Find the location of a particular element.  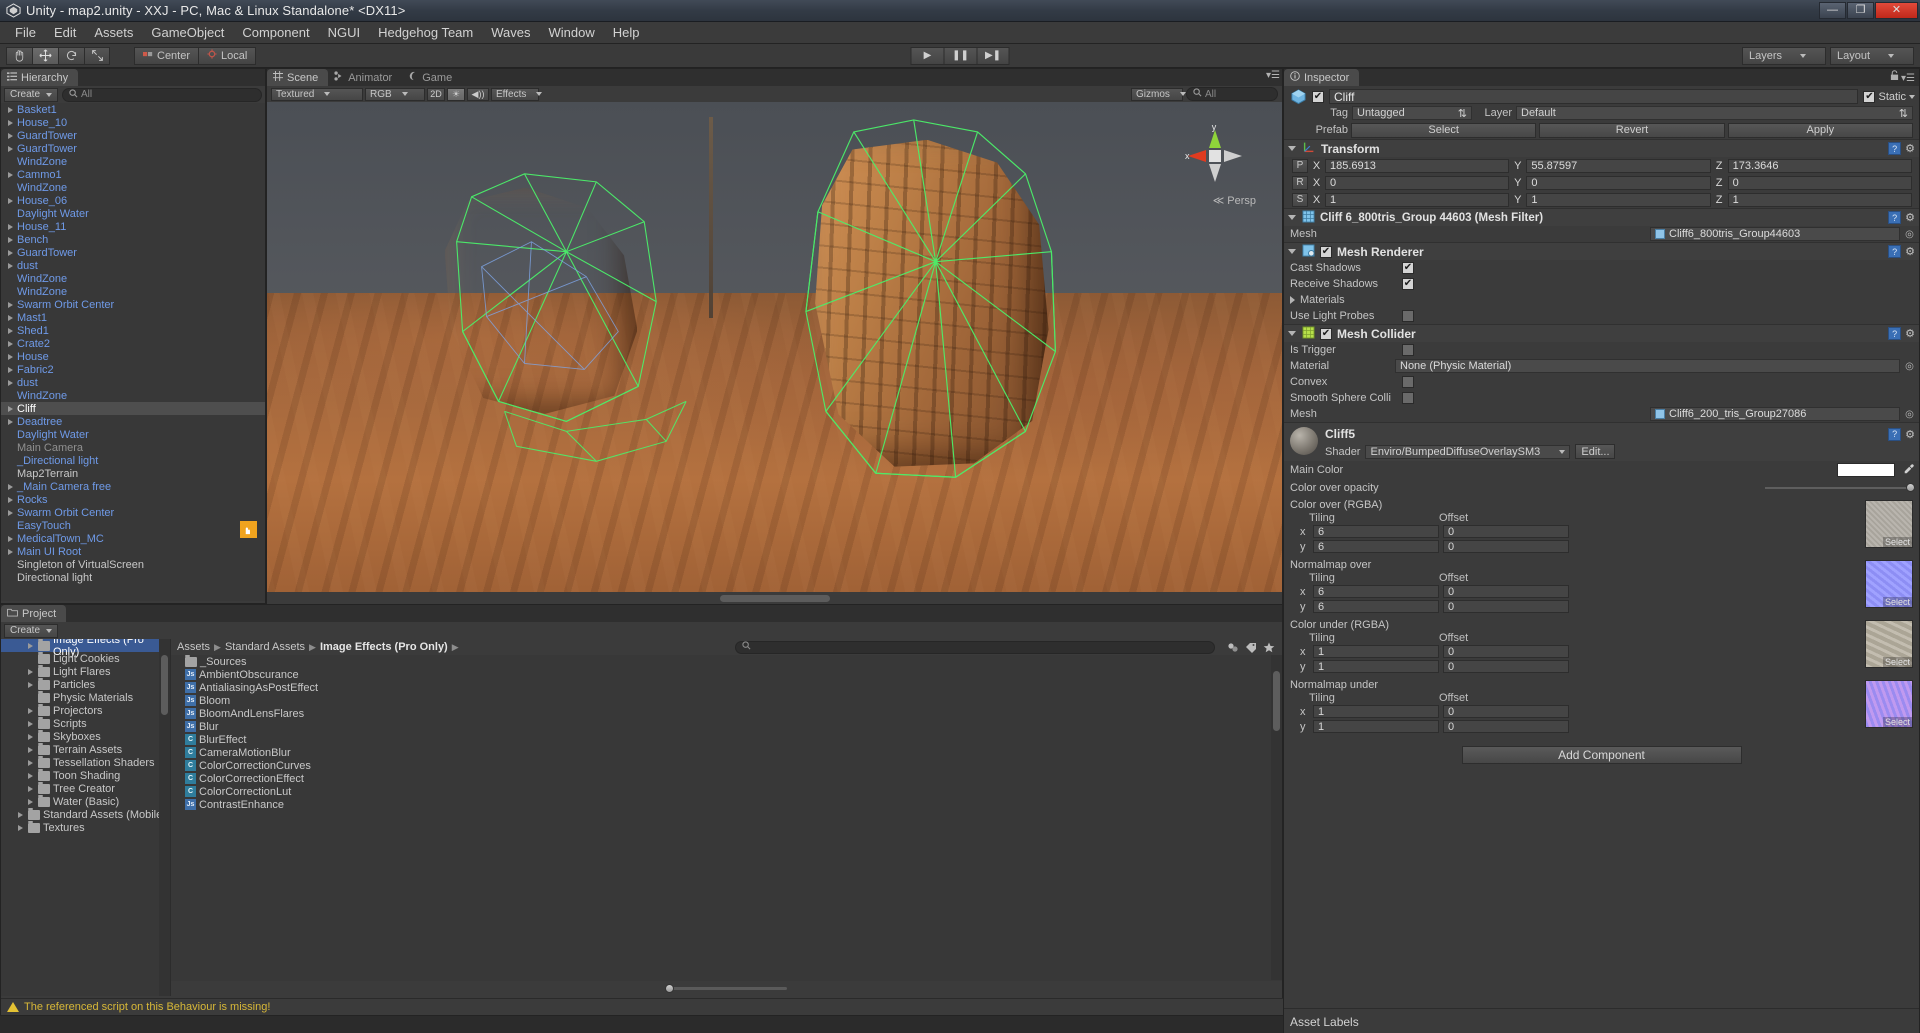

project-tree-item: Toon Shading is located at coordinates (85, 775).